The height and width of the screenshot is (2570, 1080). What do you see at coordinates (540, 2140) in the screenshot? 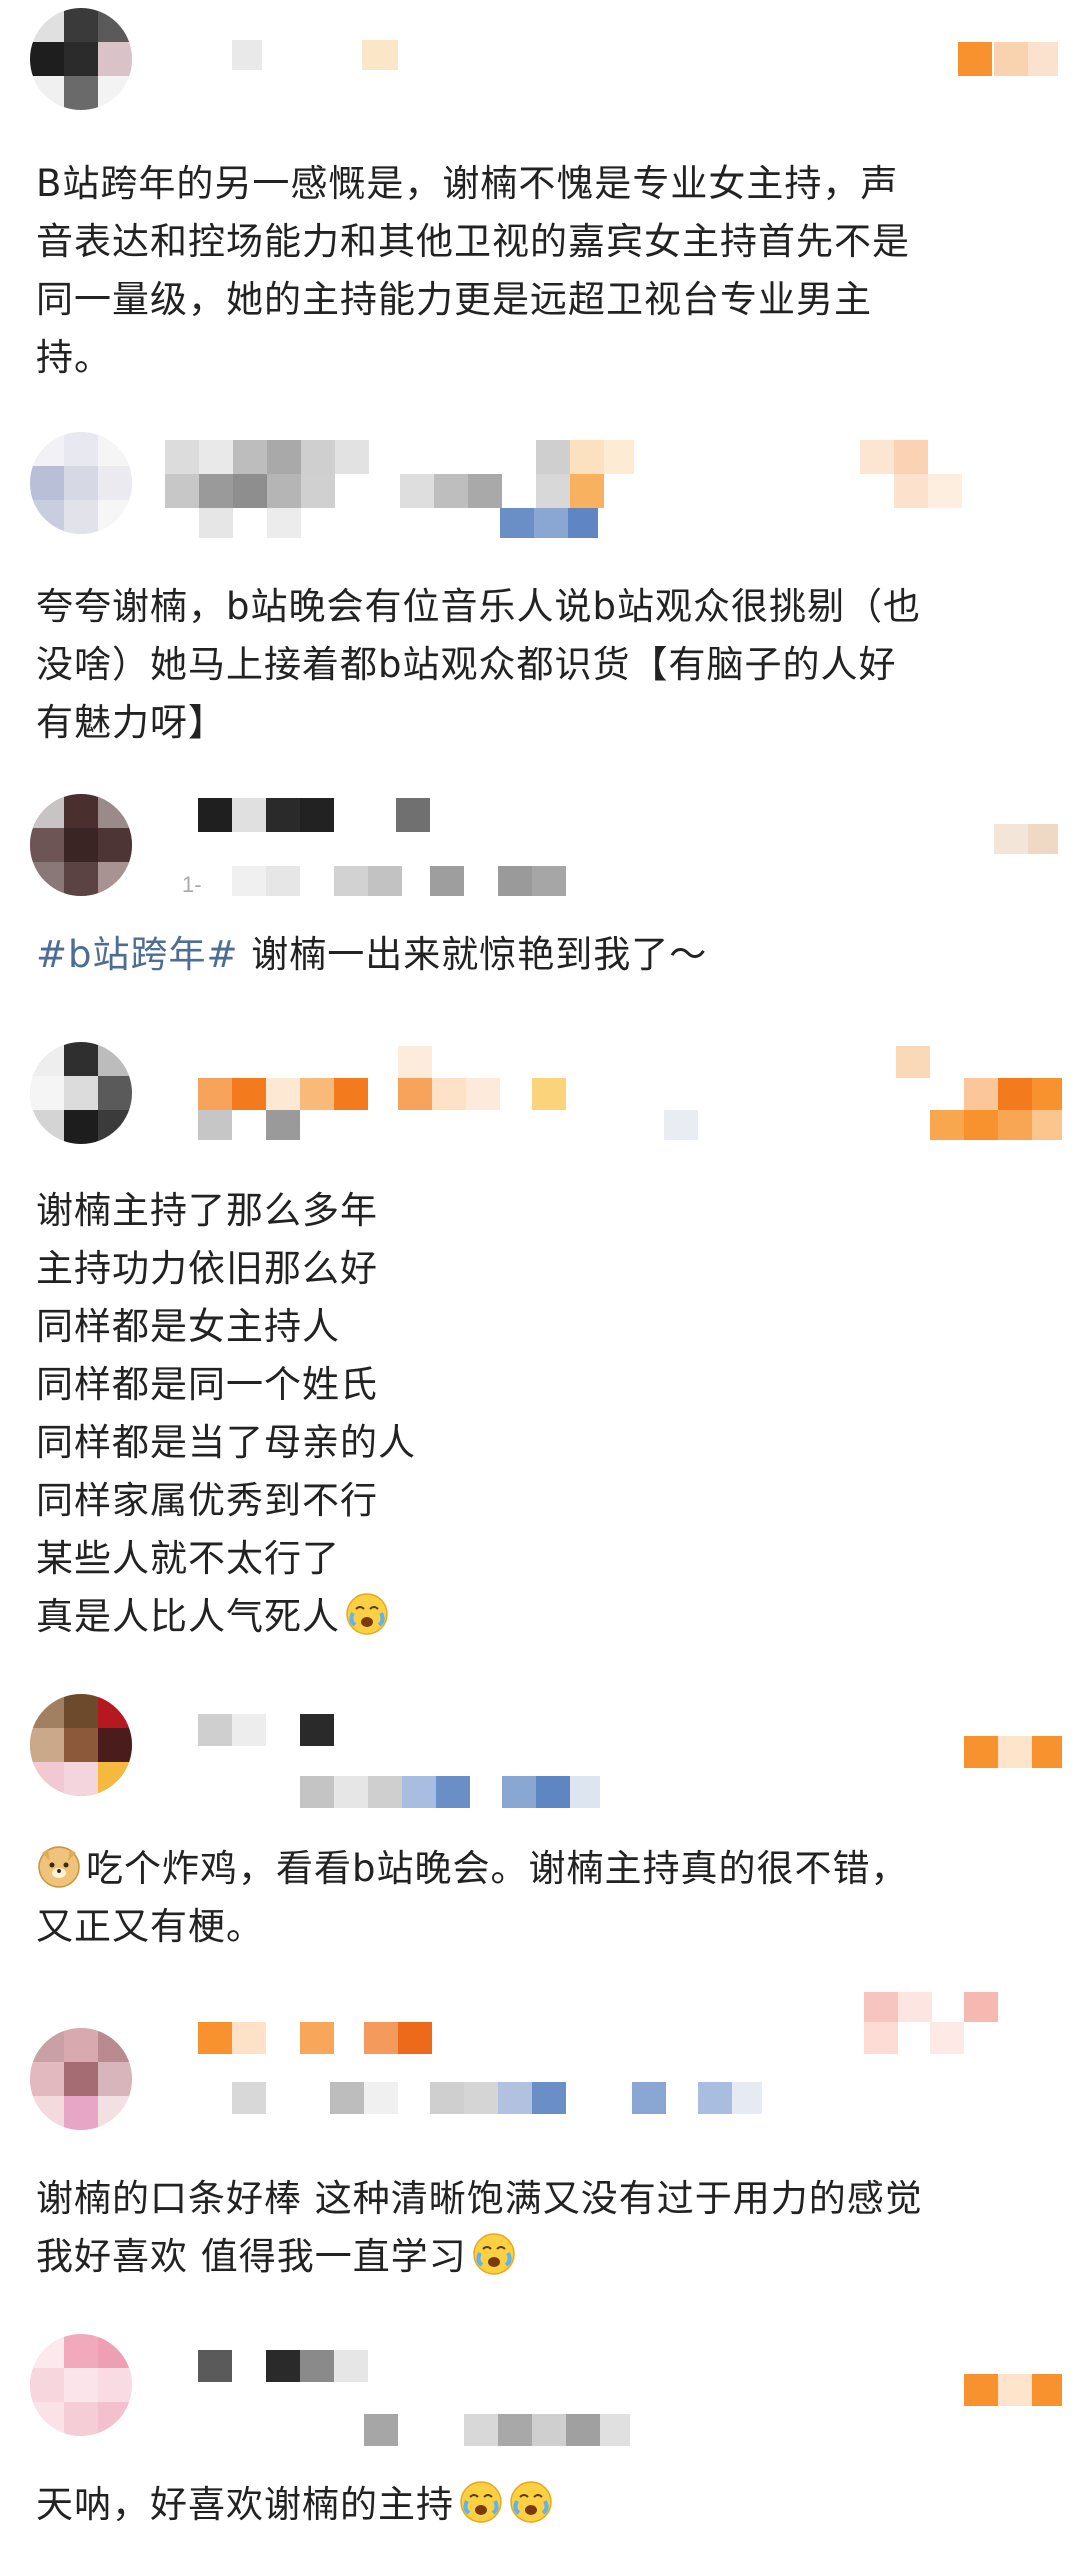
I see `comment-post: 谢楠的口条好棒 这种清晰饱满又没有过于用力的感觉 我好喜欢 值得我一直学习` at bounding box center [540, 2140].